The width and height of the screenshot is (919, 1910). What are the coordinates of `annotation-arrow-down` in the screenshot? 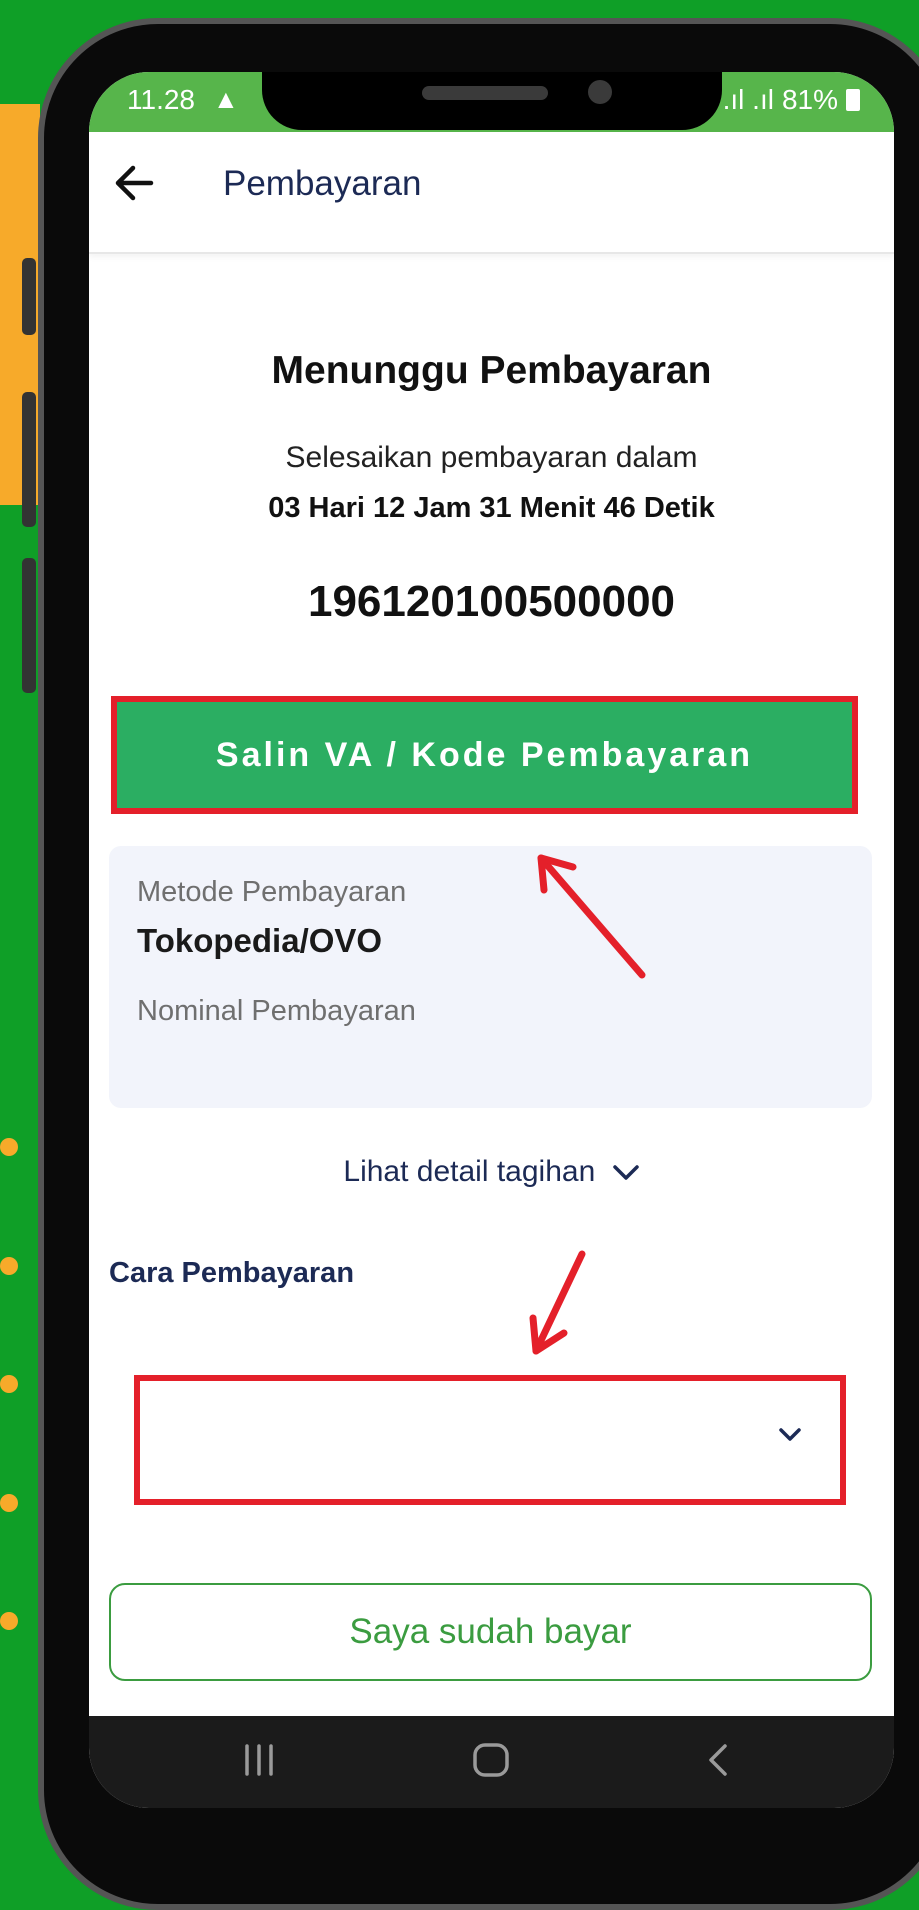 It's located at (557, 1302).